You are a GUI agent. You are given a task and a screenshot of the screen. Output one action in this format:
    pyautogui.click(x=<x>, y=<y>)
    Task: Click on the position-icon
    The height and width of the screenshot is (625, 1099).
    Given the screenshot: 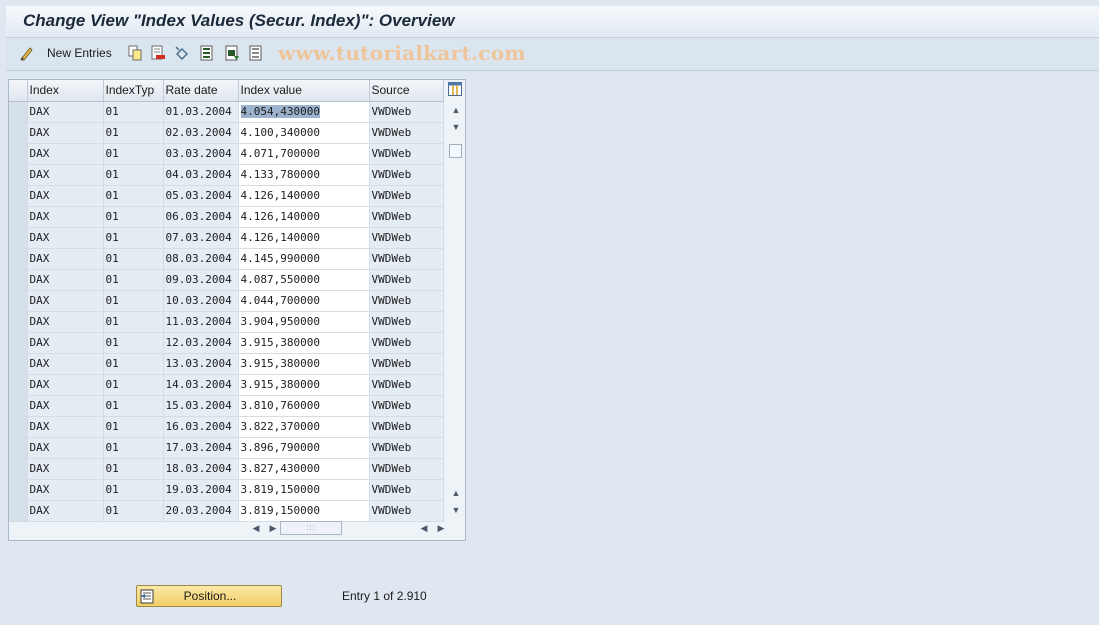 What is the action you would take?
    pyautogui.click(x=147, y=596)
    